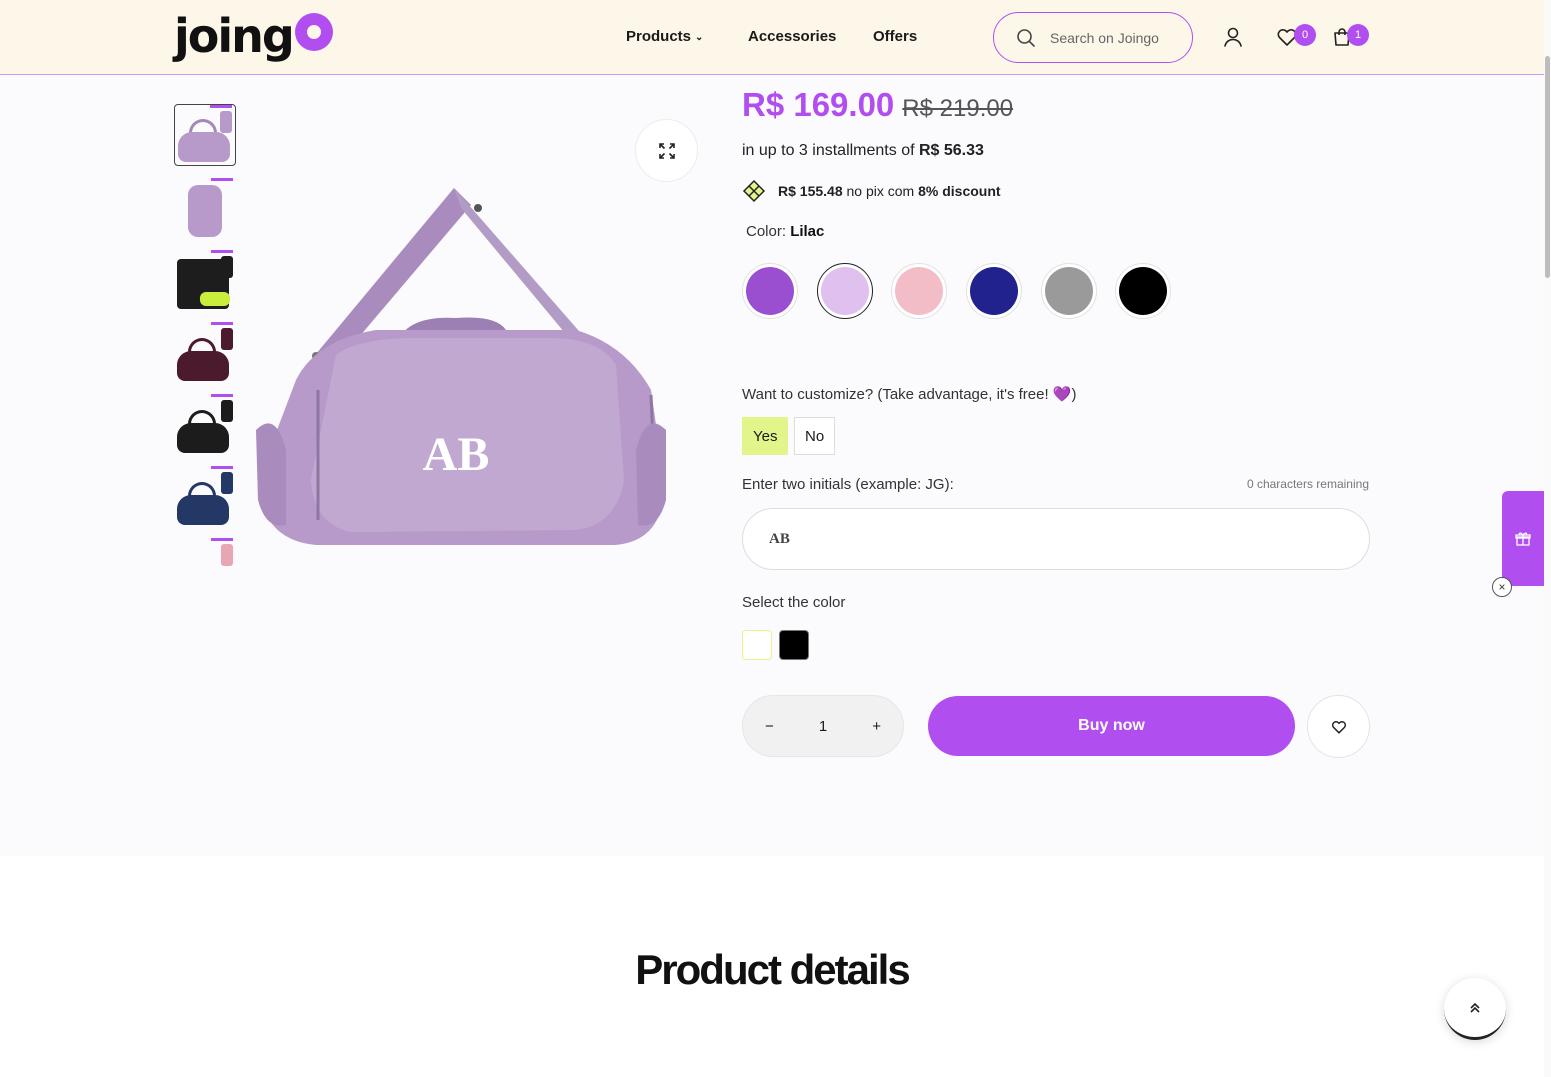 The width and height of the screenshot is (1551, 1077). Describe the element at coordinates (234, 36) in the screenshot. I see `logo-text: joing` at that location.